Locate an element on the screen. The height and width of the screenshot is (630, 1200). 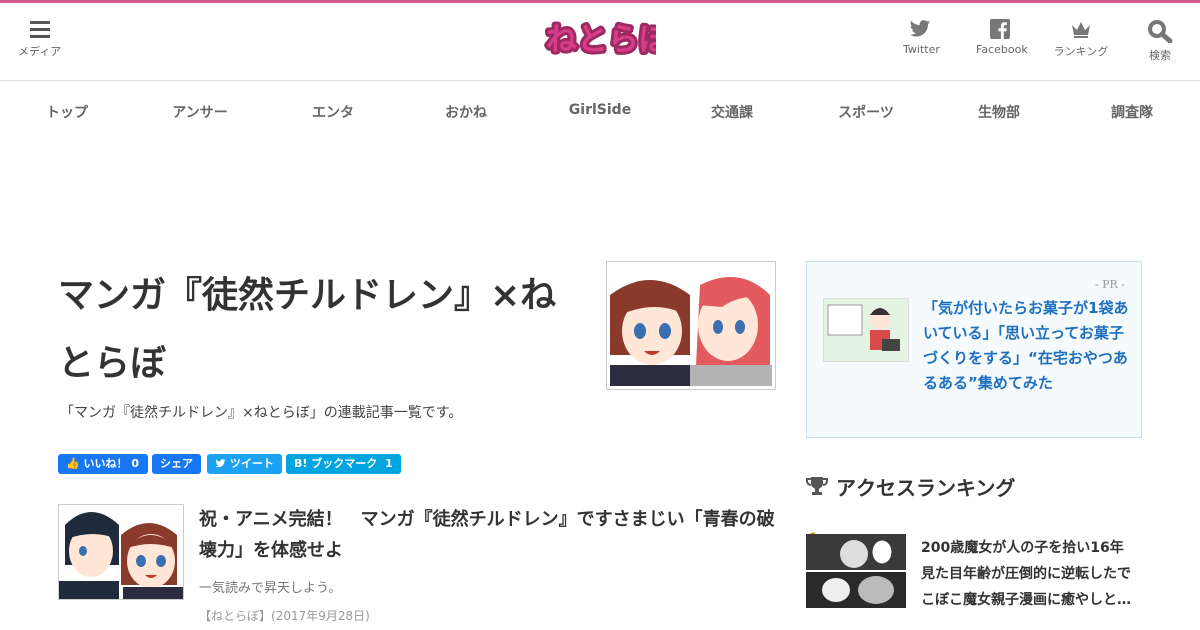
bookmark-label: ブックマーク is located at coordinates (344, 463).